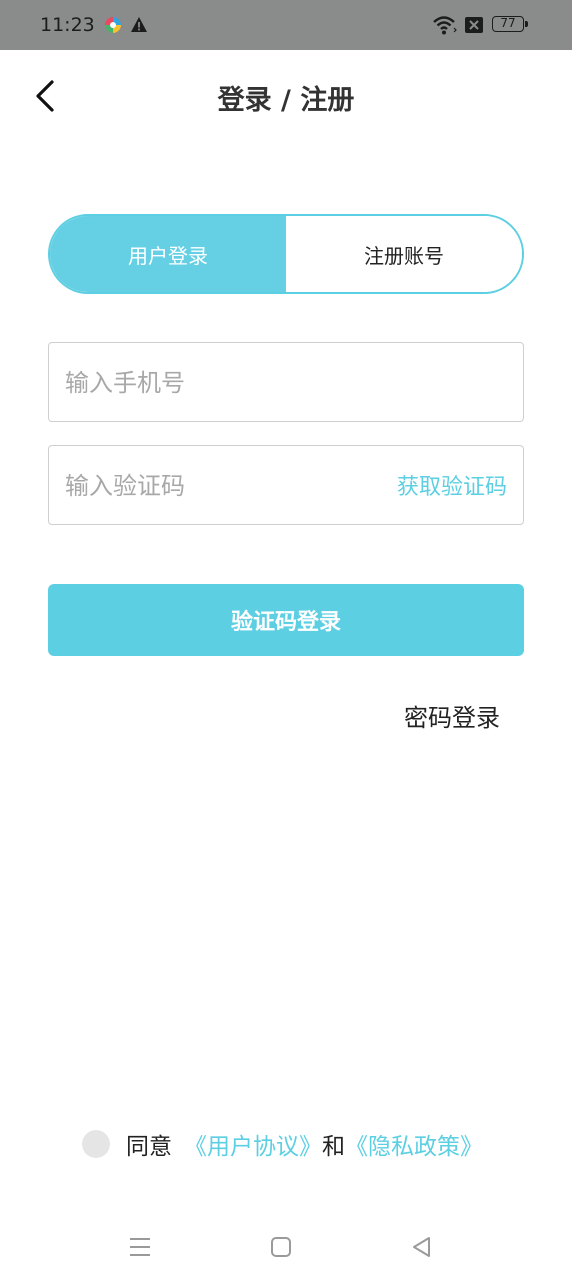 Image resolution: width=572 pixels, height=1280 pixels. Describe the element at coordinates (253, 1144) in the screenshot. I see `user-agreement-link: 《用户协议》` at that location.